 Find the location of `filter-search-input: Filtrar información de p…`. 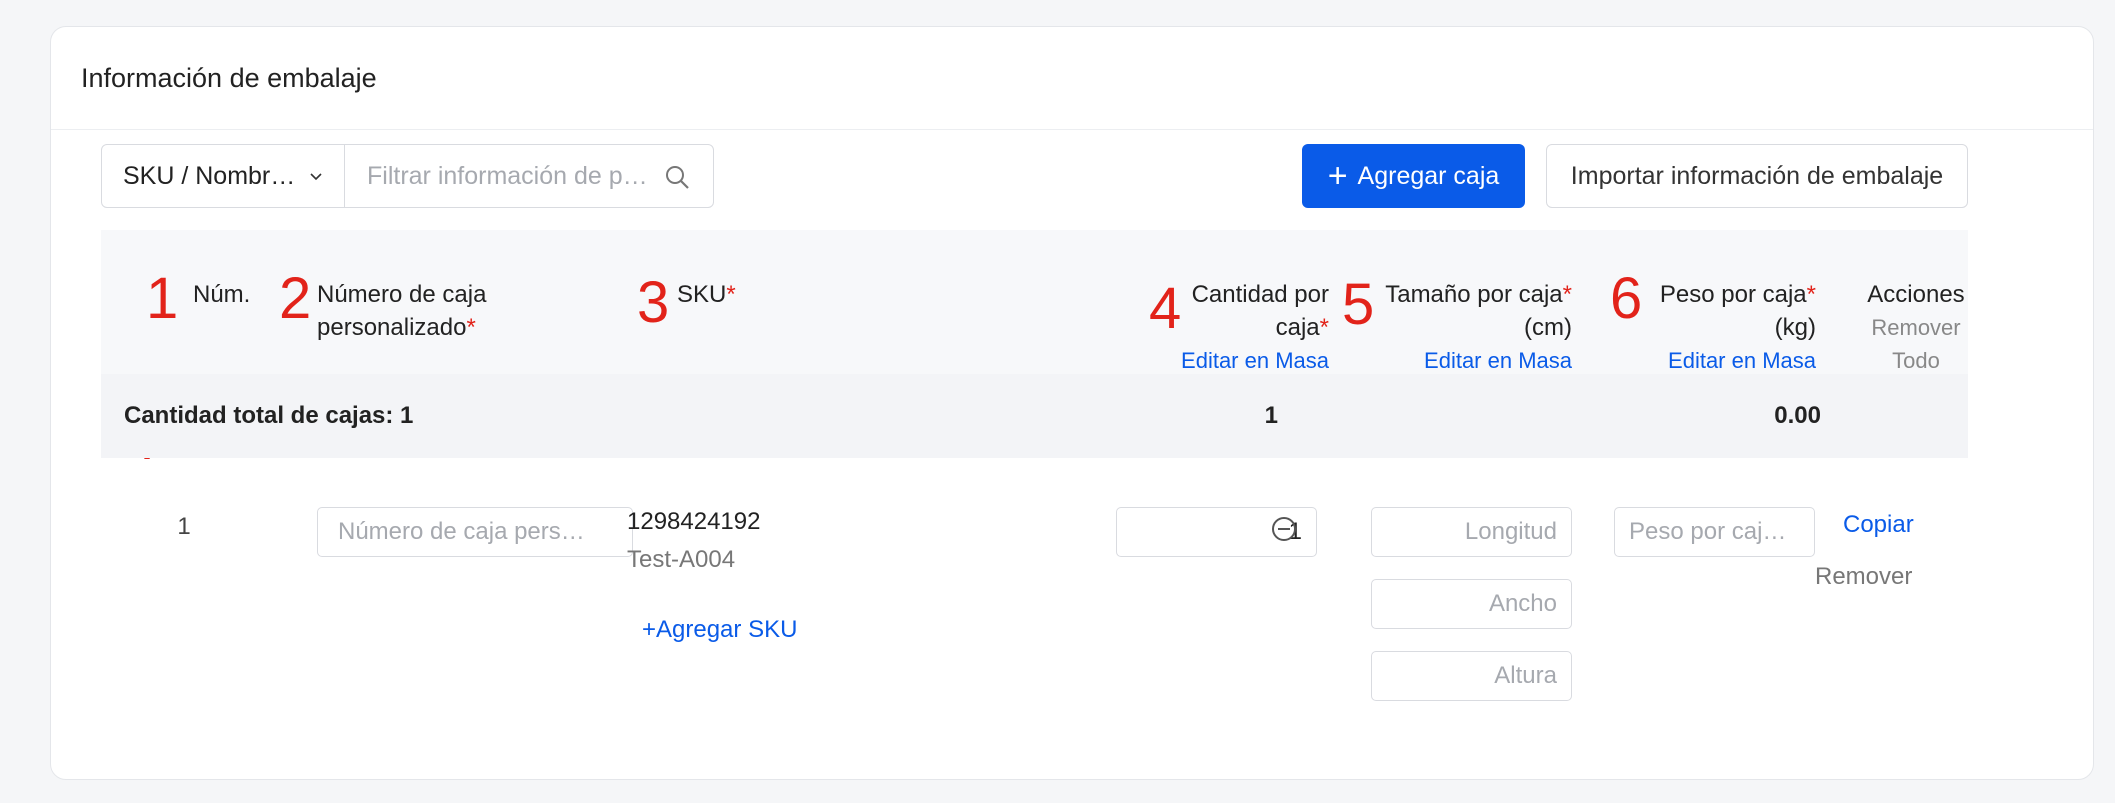

filter-search-input: Filtrar información de p… is located at coordinates (529, 176).